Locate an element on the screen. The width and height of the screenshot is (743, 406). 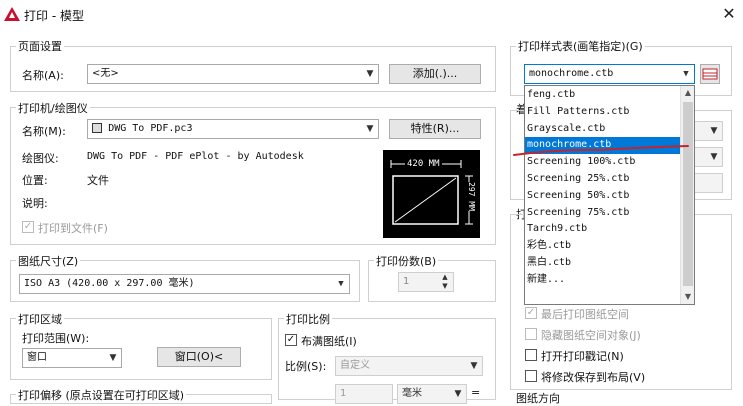
preview-height-label: 297 MM is located at coordinates (470, 196).